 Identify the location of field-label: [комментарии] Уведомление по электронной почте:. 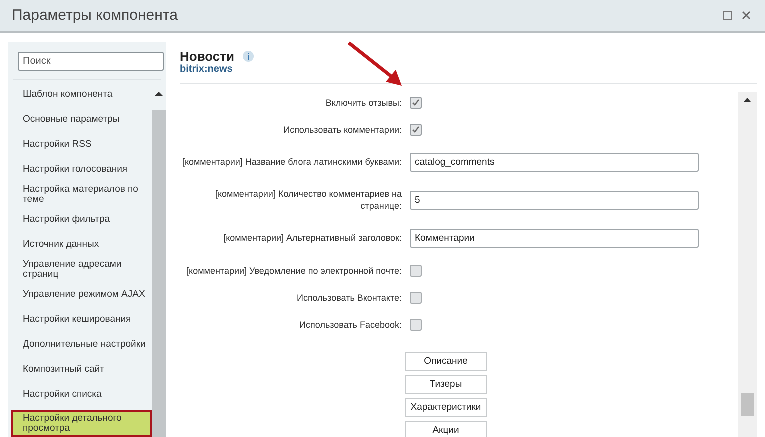
(294, 270).